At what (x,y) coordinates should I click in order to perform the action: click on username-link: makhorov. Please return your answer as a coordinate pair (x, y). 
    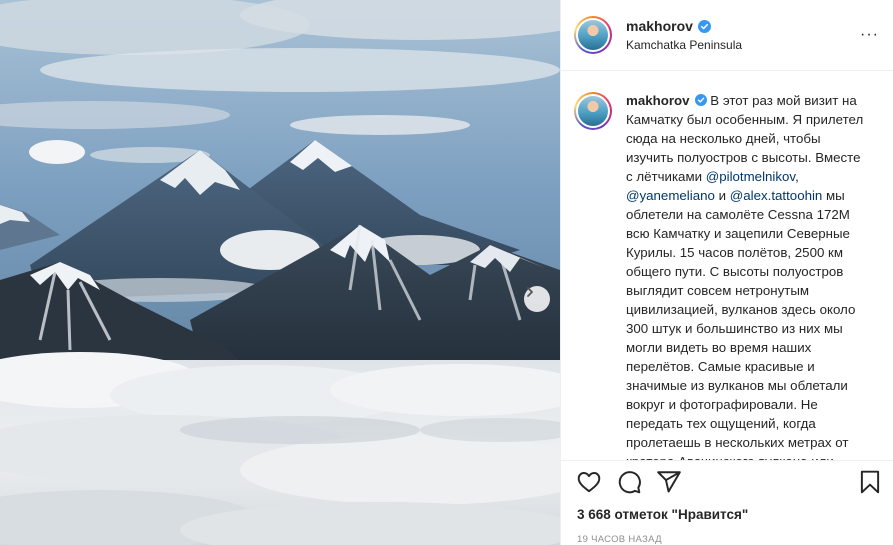
    Looking at the image, I should click on (684, 26).